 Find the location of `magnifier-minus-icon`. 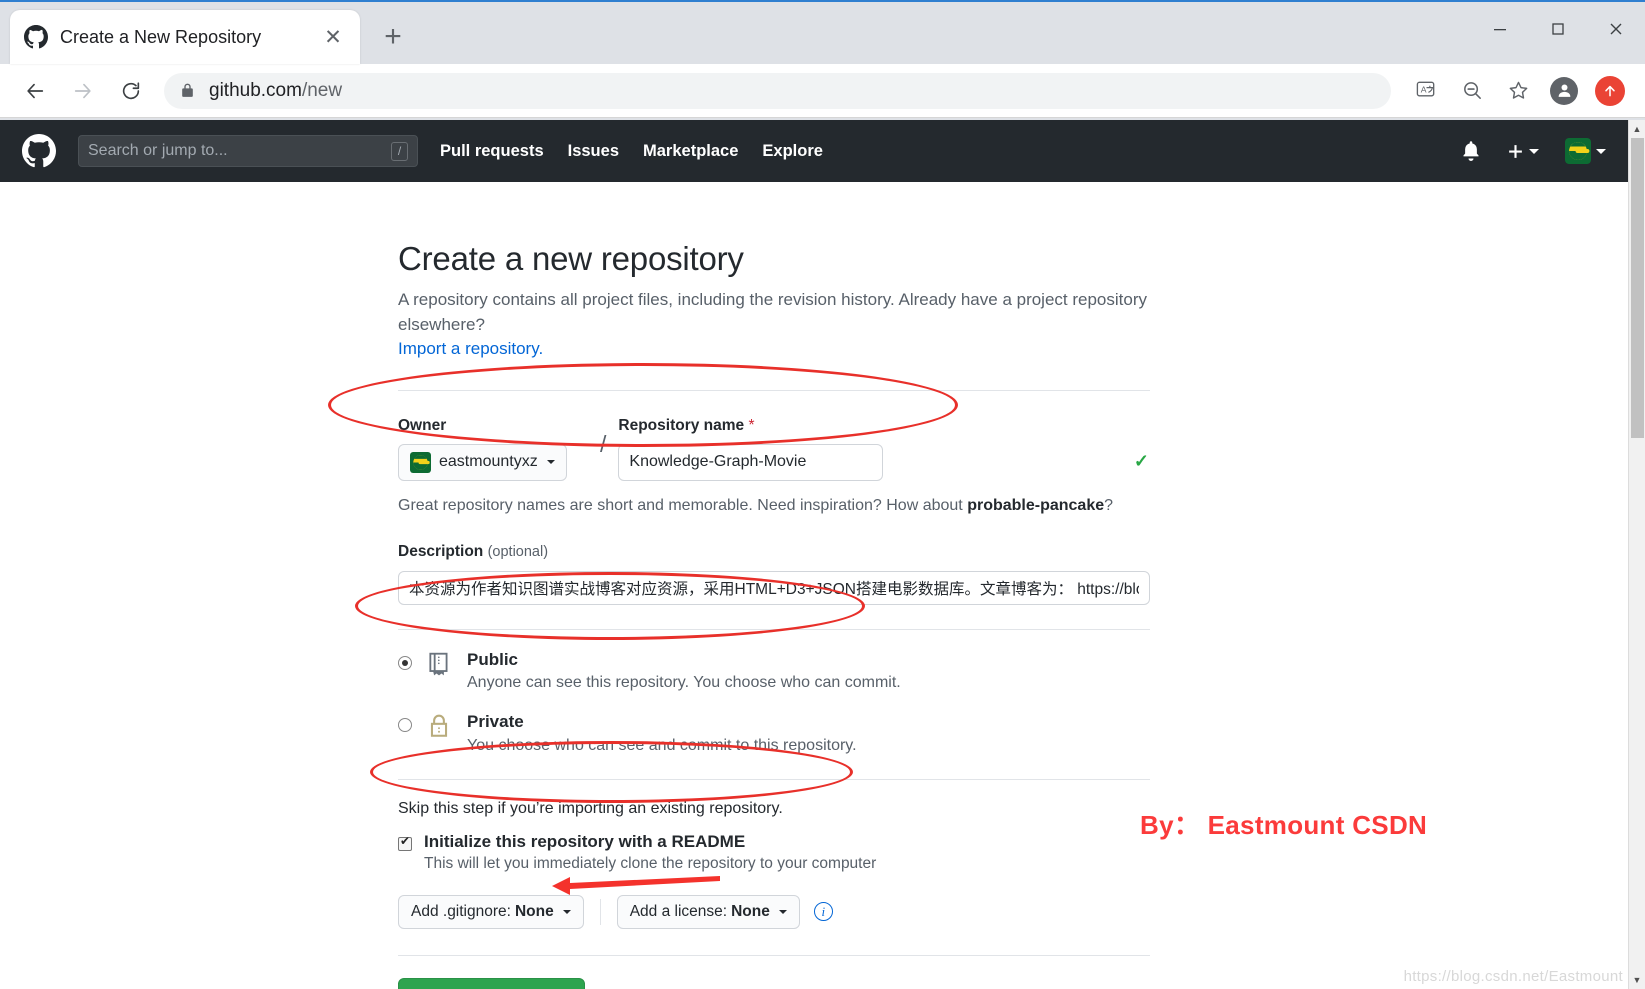

magnifier-minus-icon is located at coordinates (1472, 90).